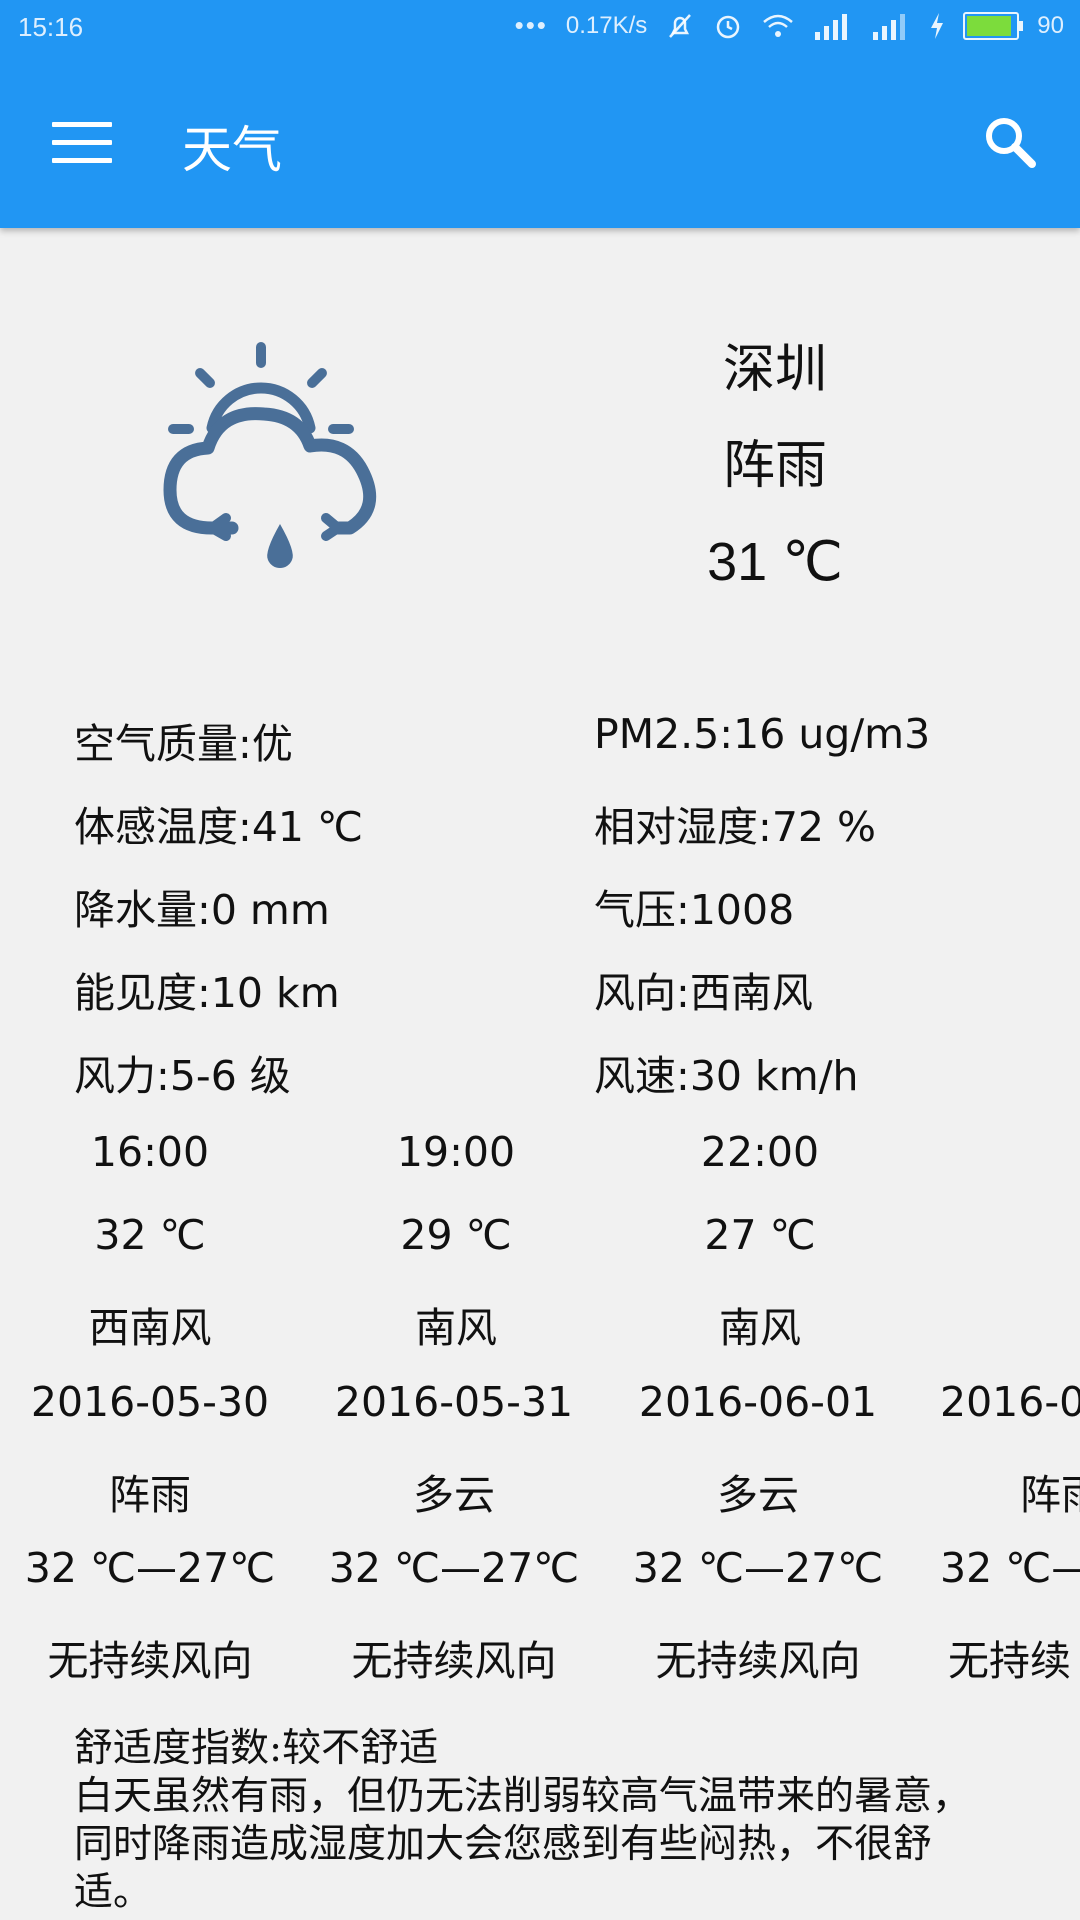 The height and width of the screenshot is (1920, 1080). What do you see at coordinates (51, 27) in the screenshot?
I see `status-time: 15:16` at bounding box center [51, 27].